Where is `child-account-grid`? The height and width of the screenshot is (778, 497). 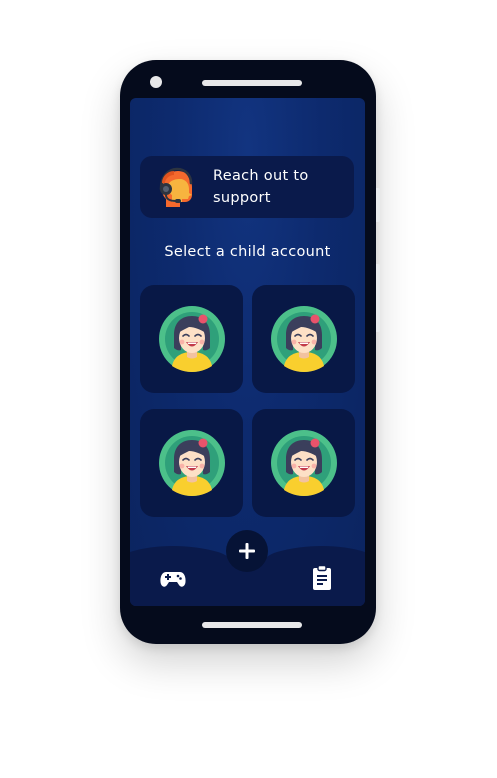
child-account-grid is located at coordinates (247, 401).